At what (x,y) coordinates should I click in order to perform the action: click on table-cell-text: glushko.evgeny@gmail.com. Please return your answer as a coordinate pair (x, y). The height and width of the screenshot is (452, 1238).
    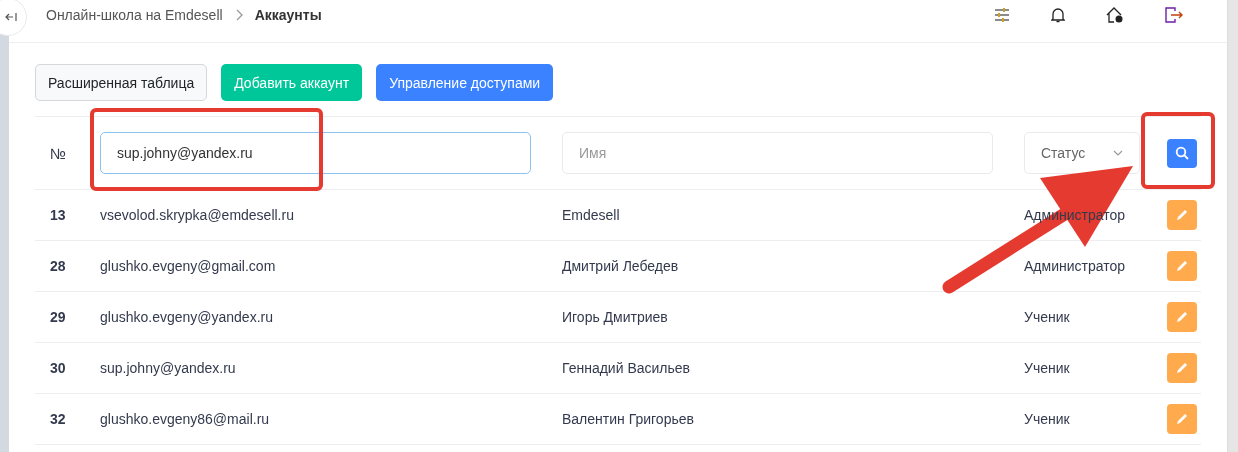
    Looking at the image, I should click on (188, 266).